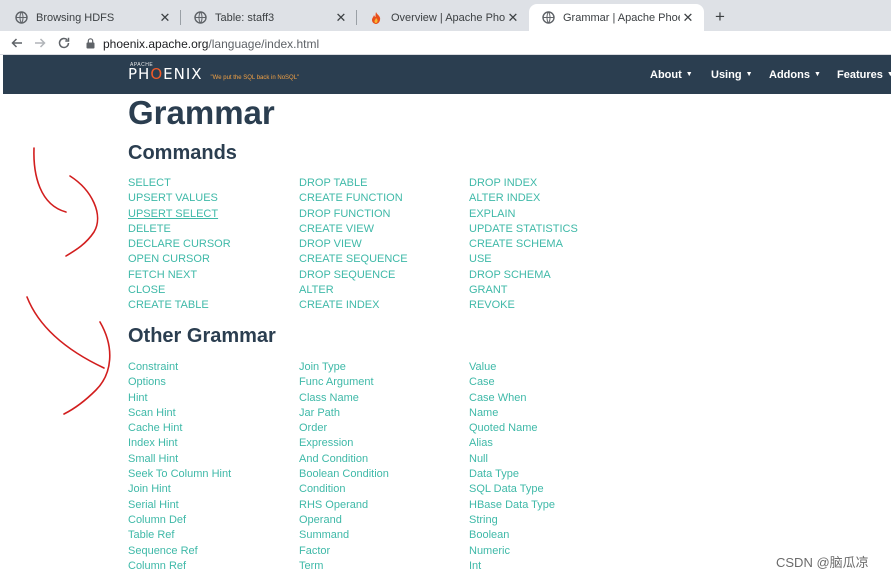 The image size is (891, 577). What do you see at coordinates (179, 566) in the screenshot?
I see `grammar-link: Column Ref` at bounding box center [179, 566].